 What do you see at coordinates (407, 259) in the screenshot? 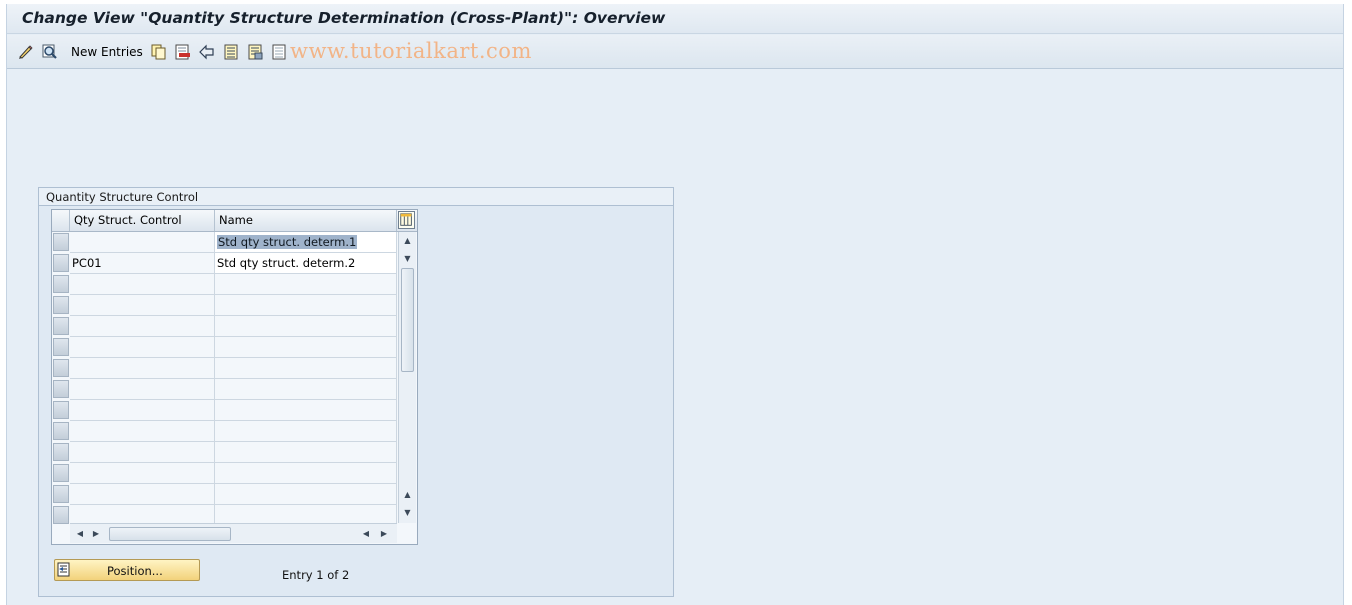
I see `scroll-page-down-icon: ▼` at bounding box center [407, 259].